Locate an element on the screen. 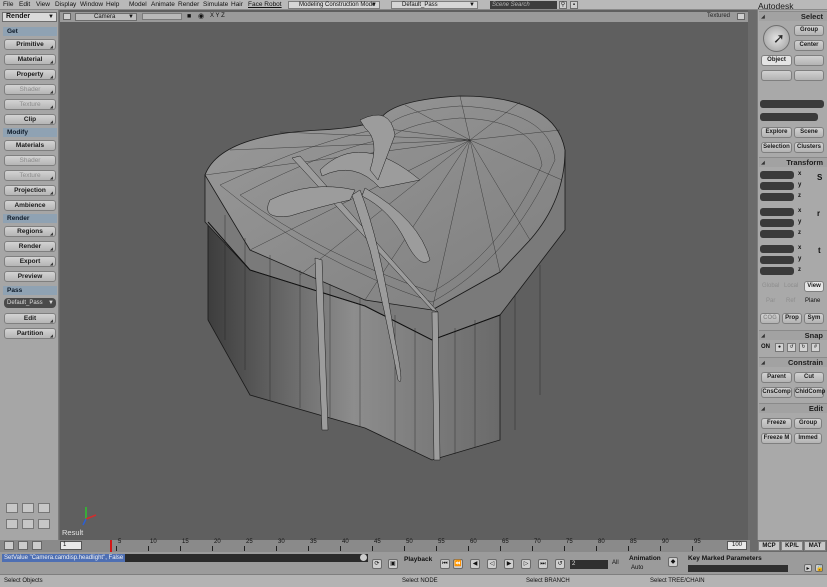 This screenshot has width=827, height=587. rotate-x-field is located at coordinates (777, 212).